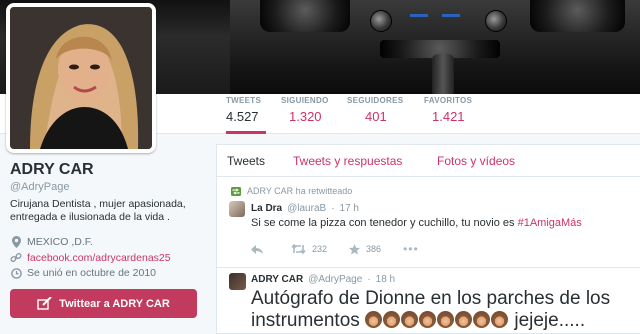  Describe the element at coordinates (236, 191) in the screenshot. I see `retweet-badge-icon` at that location.